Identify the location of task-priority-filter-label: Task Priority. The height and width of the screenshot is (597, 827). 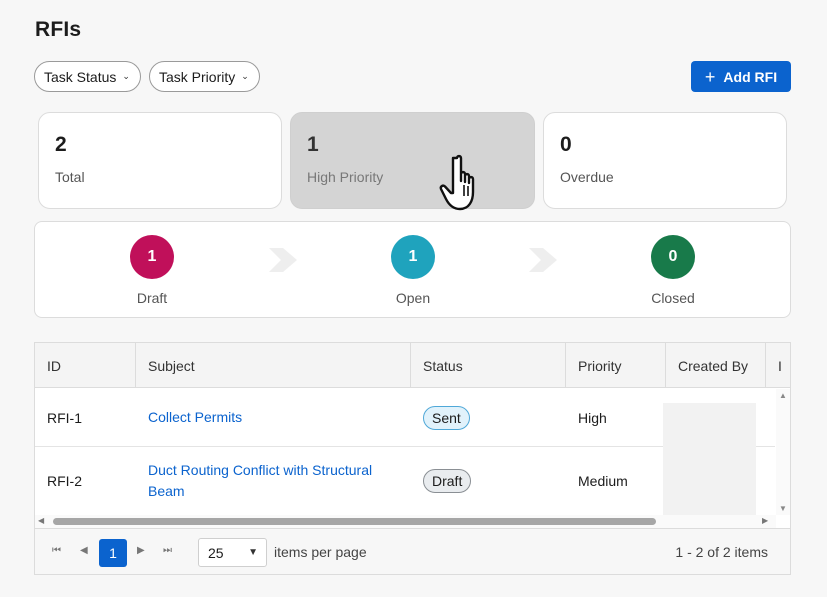
(197, 76).